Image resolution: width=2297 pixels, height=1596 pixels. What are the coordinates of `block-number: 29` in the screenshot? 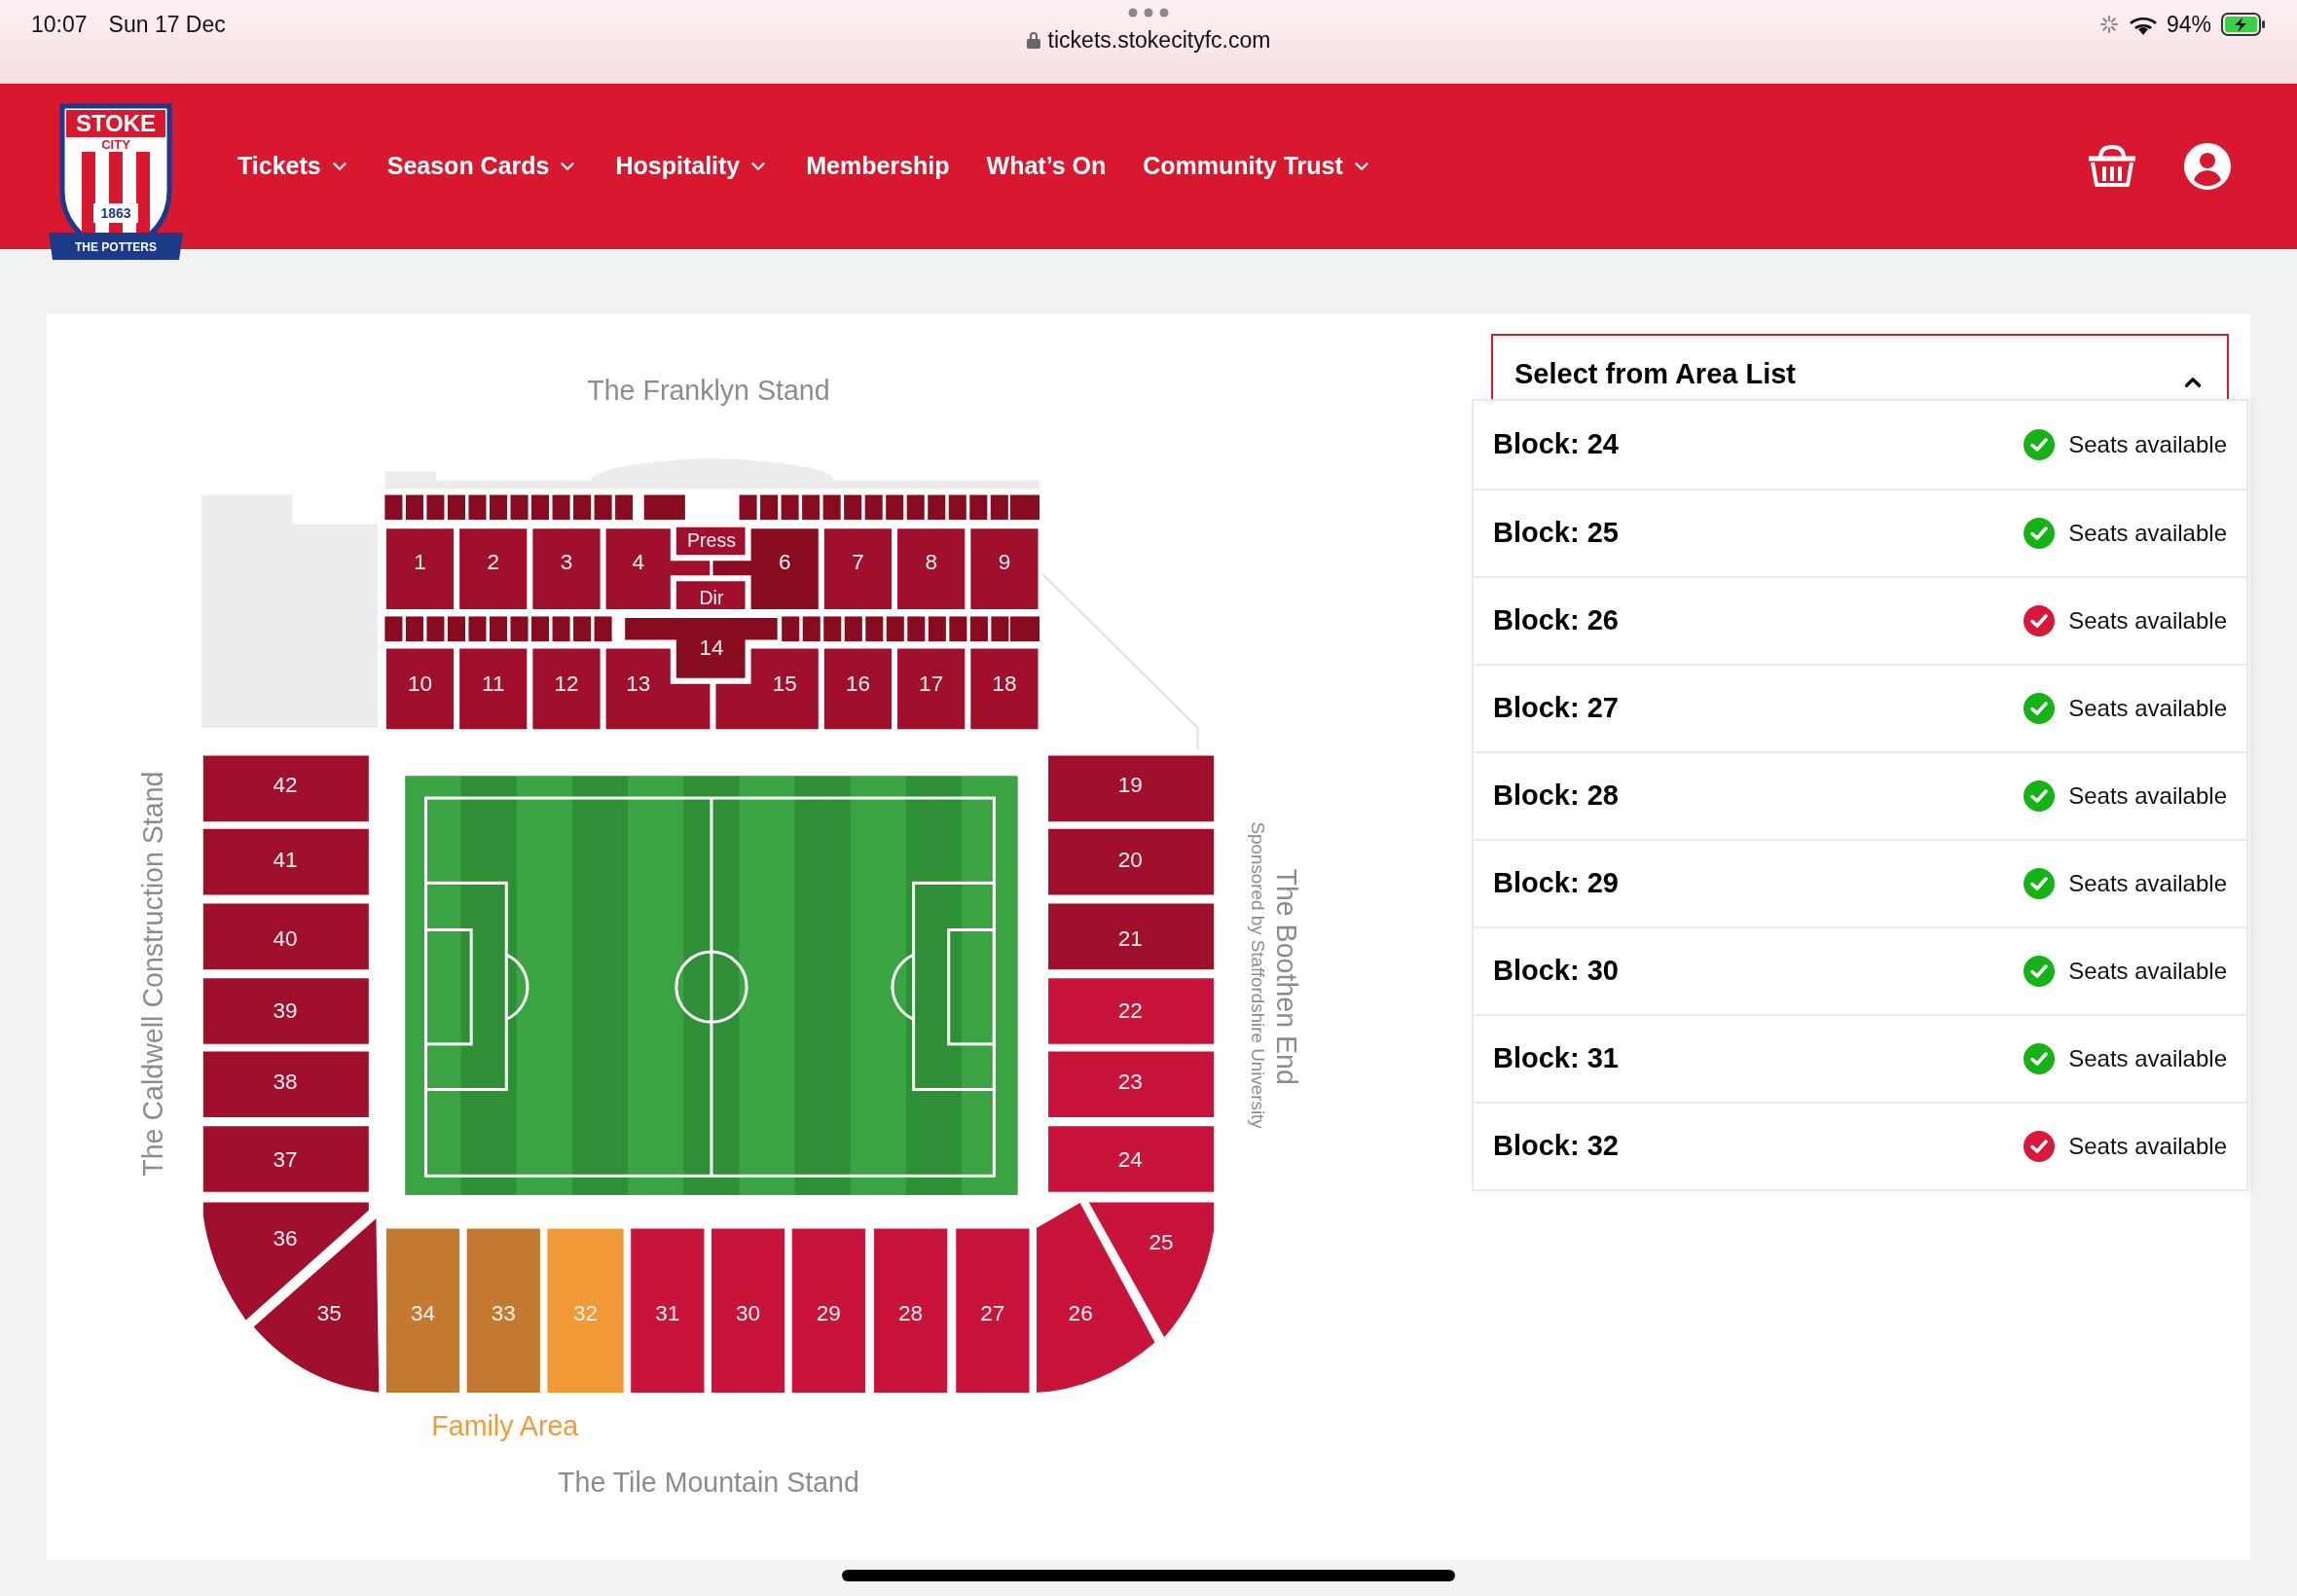 It's located at (828, 1313).